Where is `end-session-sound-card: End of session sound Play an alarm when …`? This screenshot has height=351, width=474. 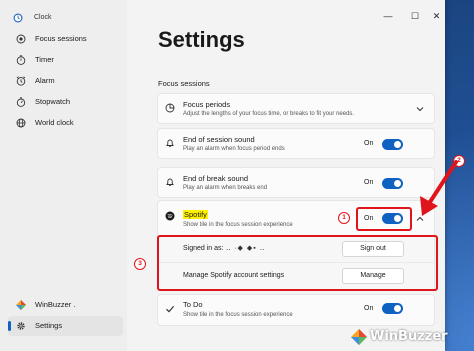
end-session-sound-card: End of session sound Play an alarm when … is located at coordinates (296, 143).